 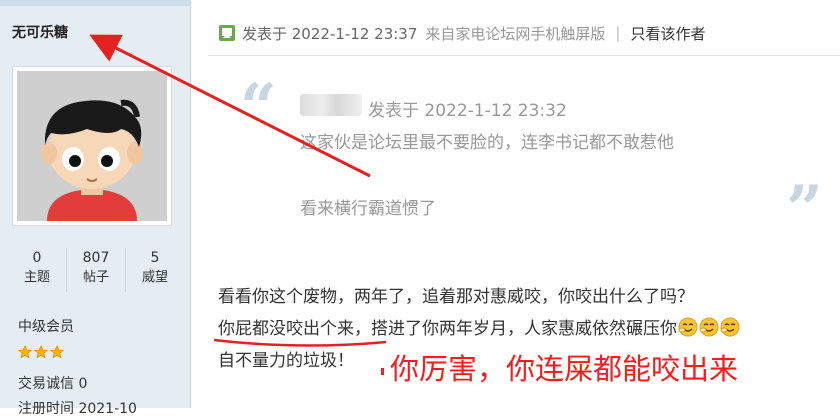 What do you see at coordinates (487, 143) in the screenshot?
I see `quote-line-1: 这家伙是论坛里最不要脸的，连李书记都不敢惹他` at bounding box center [487, 143].